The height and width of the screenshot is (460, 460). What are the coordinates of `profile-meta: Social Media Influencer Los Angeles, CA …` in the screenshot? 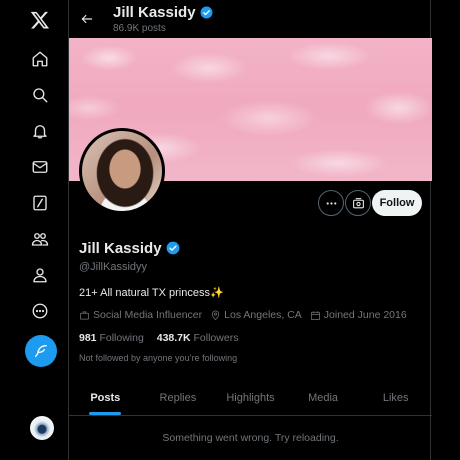 It's located at (247, 315).